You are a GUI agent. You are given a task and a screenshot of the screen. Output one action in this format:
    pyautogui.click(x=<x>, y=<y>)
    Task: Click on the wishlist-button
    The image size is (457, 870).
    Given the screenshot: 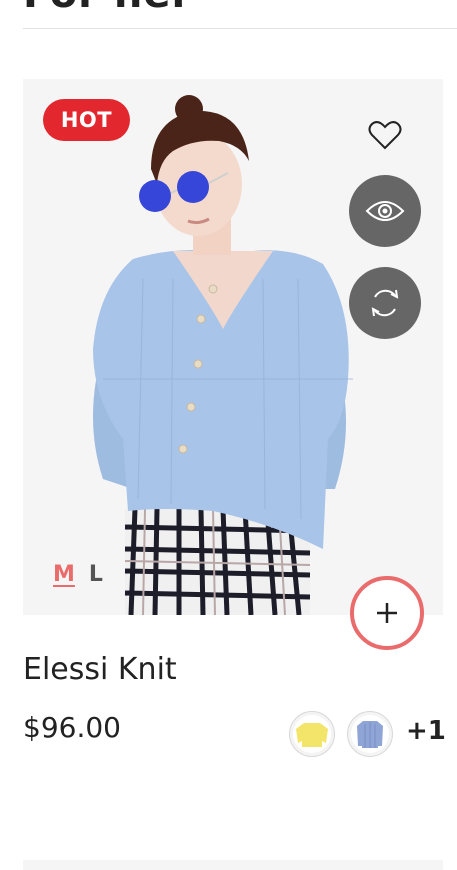 What is the action you would take?
    pyautogui.click(x=385, y=135)
    